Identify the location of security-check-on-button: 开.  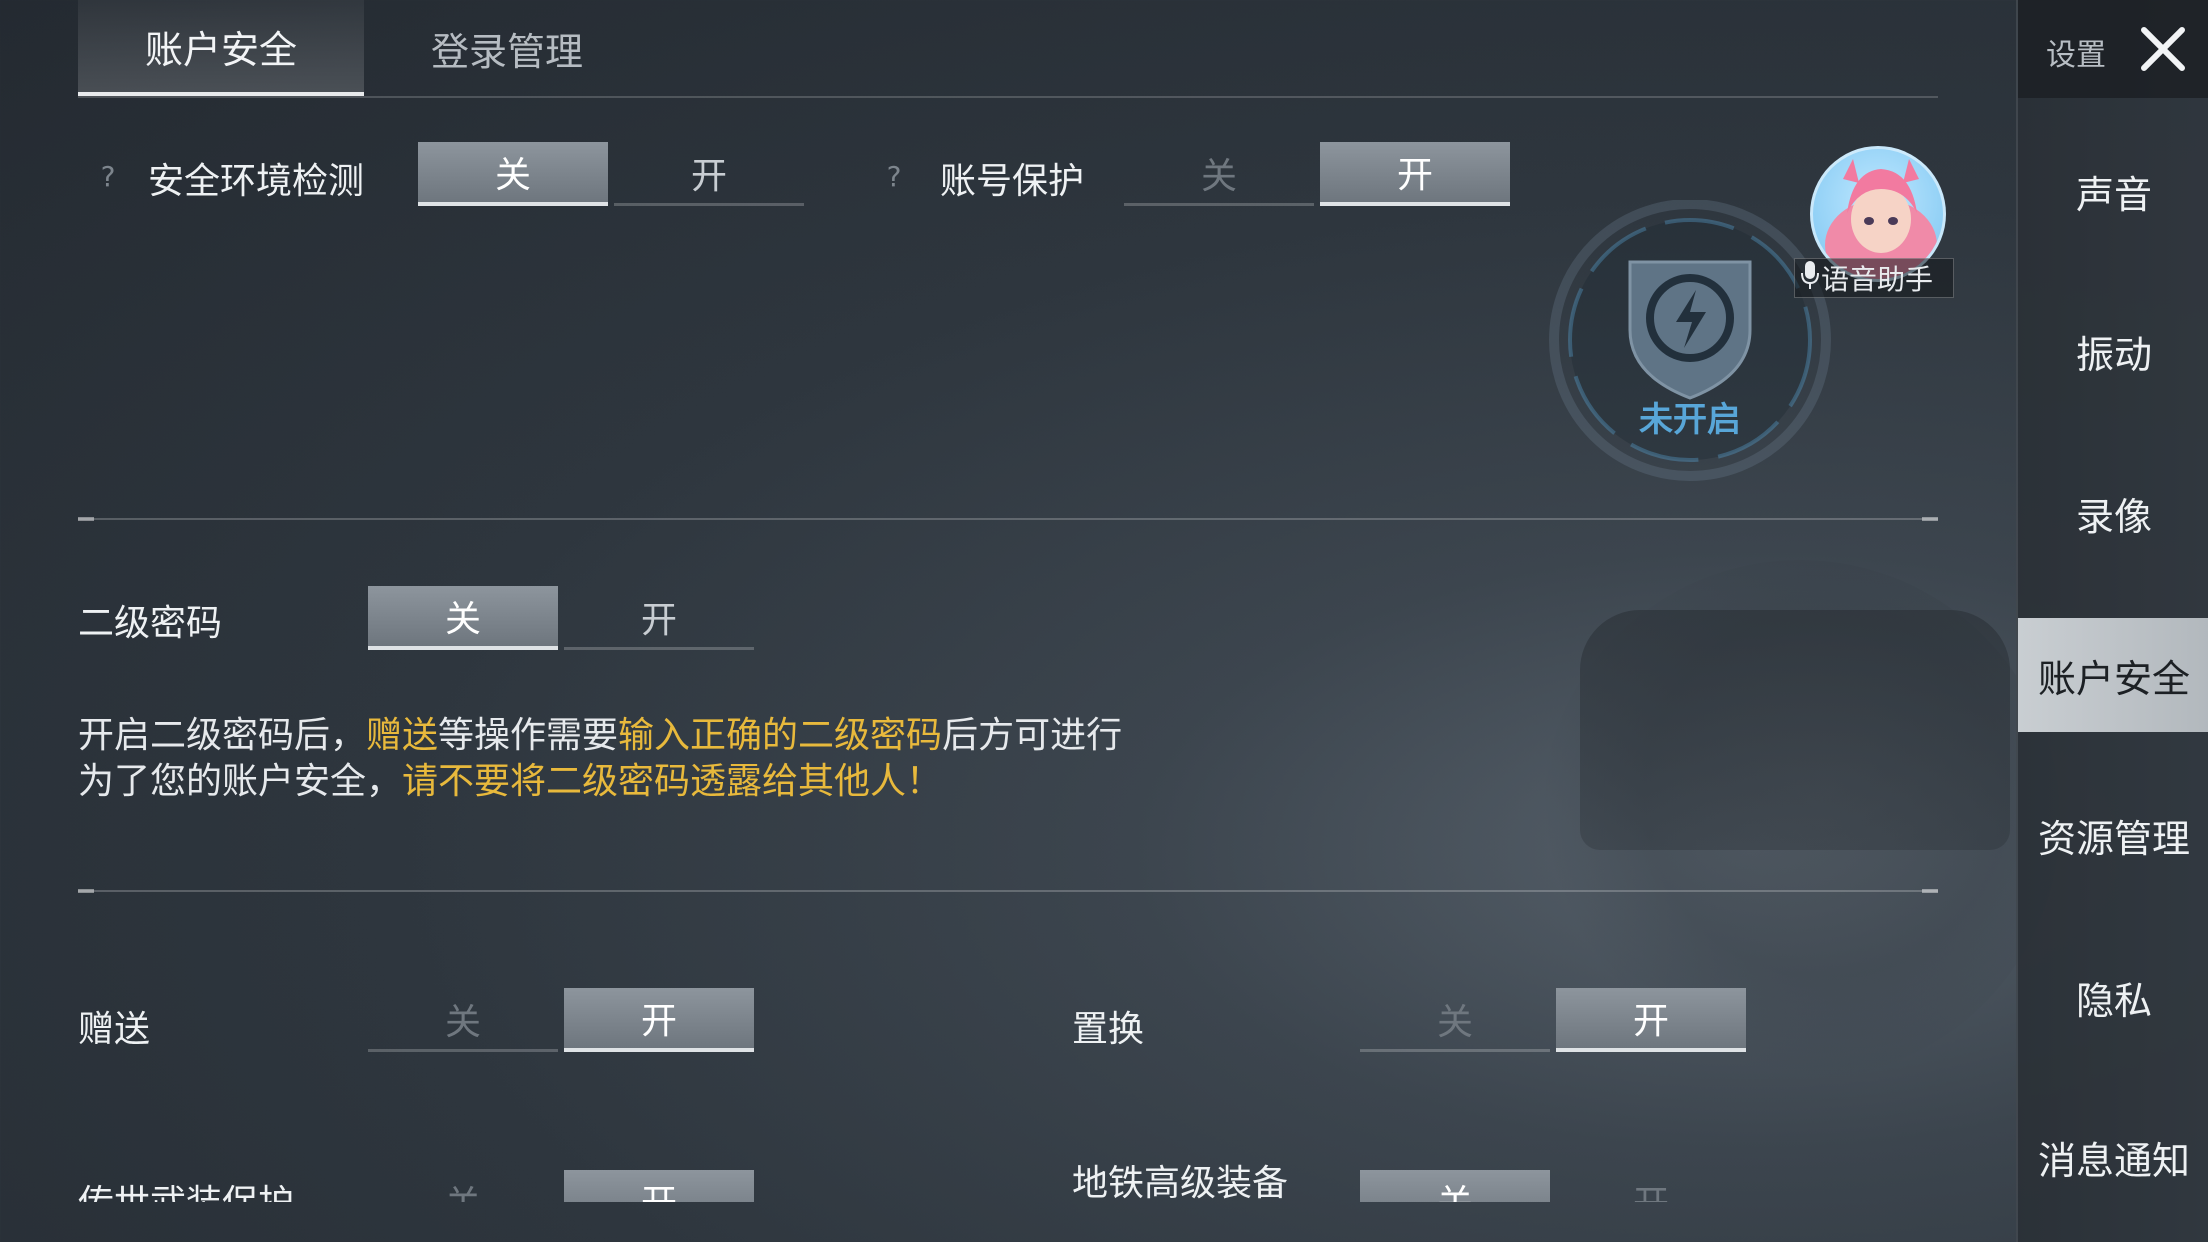
(709, 174).